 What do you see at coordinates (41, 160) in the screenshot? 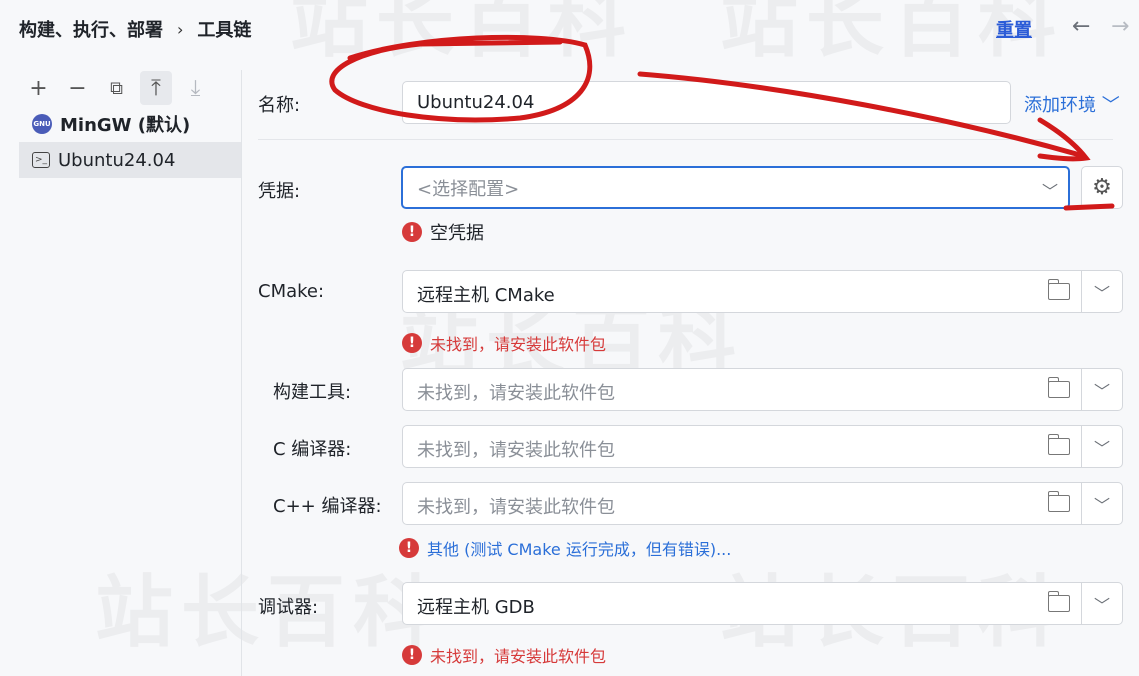
I see `terminal-icon: >_` at bounding box center [41, 160].